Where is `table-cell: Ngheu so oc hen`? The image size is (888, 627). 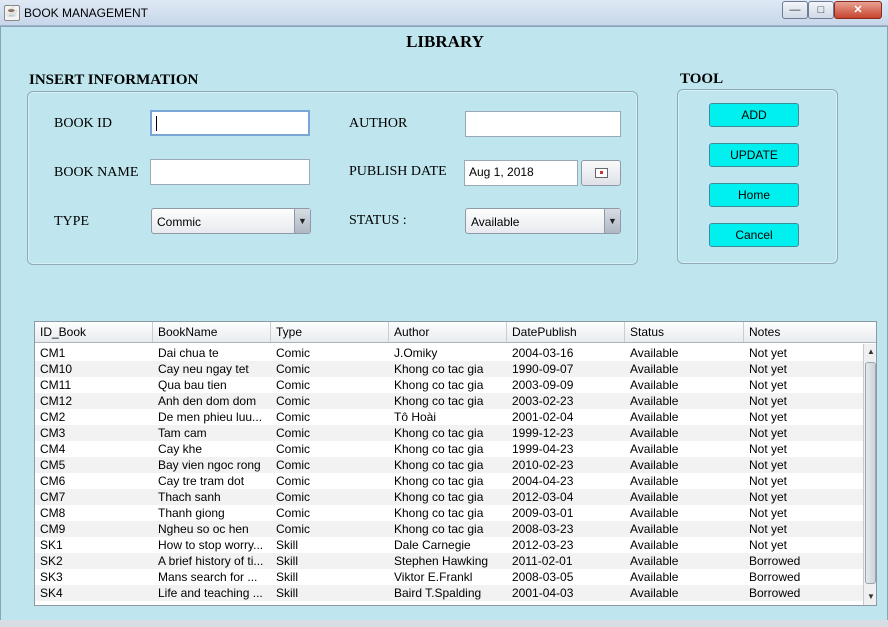 table-cell: Ngheu so oc hen is located at coordinates (203, 529).